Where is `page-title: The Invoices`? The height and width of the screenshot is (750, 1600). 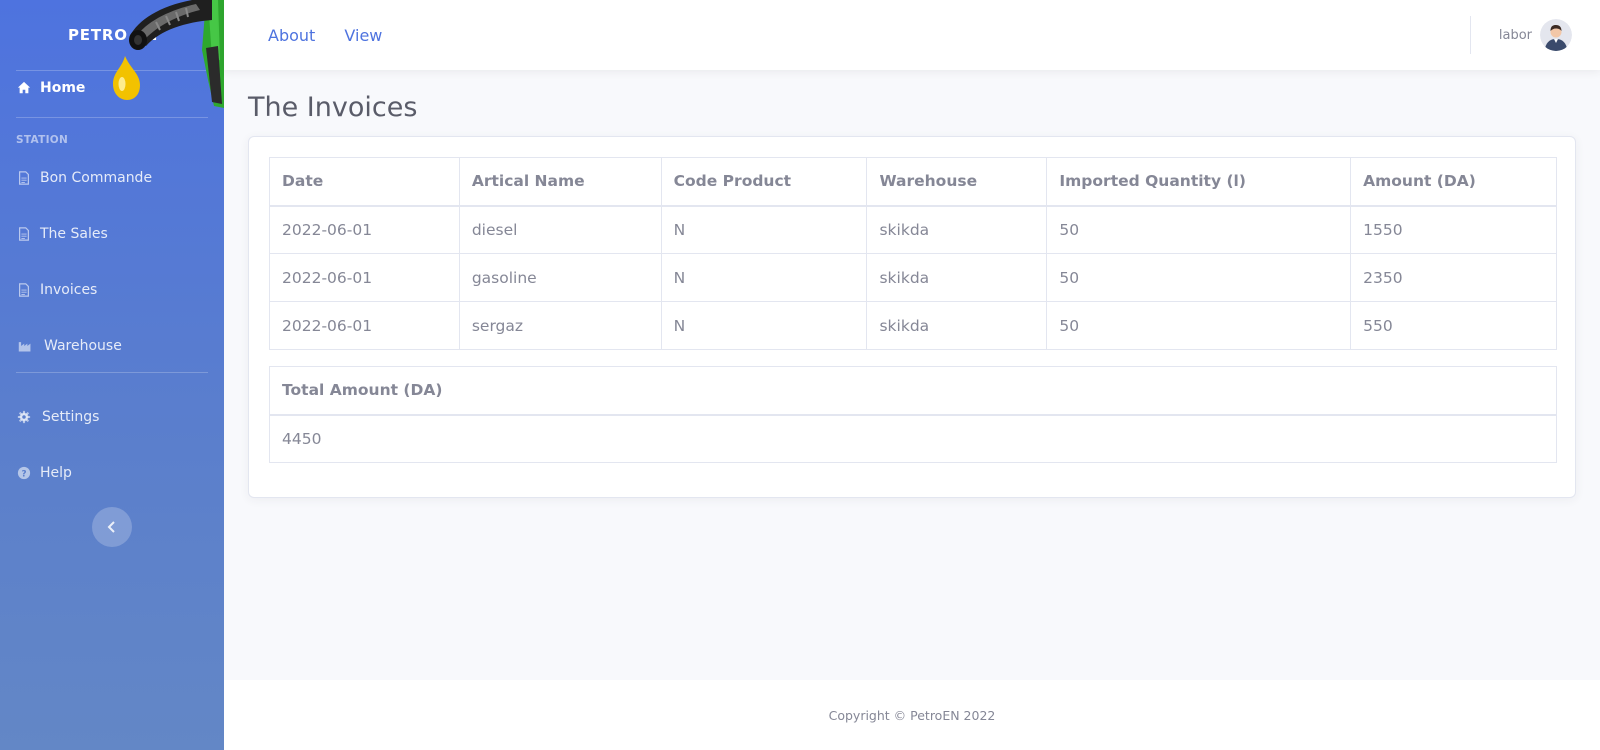
page-title: The Invoices is located at coordinates (333, 107).